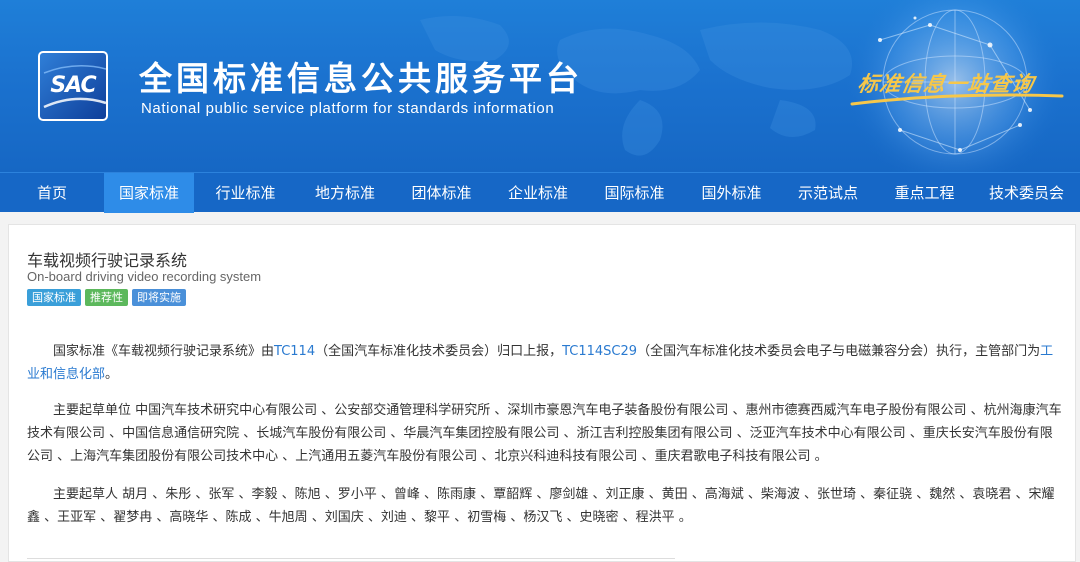  I want to click on tag-national-standard: 国家标准, so click(54, 297).